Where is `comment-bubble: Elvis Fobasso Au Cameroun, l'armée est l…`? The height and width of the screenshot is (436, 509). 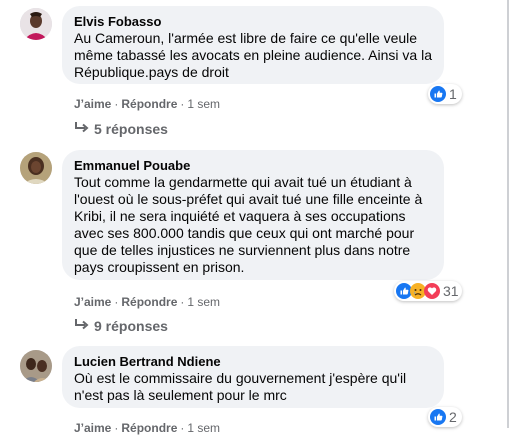
comment-bubble: Elvis Fobasso Au Cameroun, l'armée est l… is located at coordinates (253, 45).